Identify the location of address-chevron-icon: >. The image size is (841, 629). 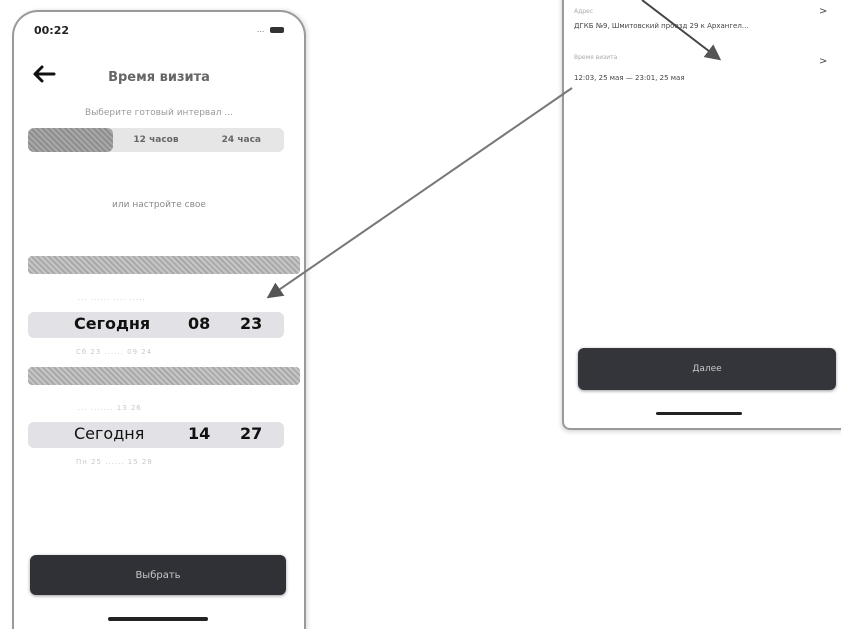
(823, 11).